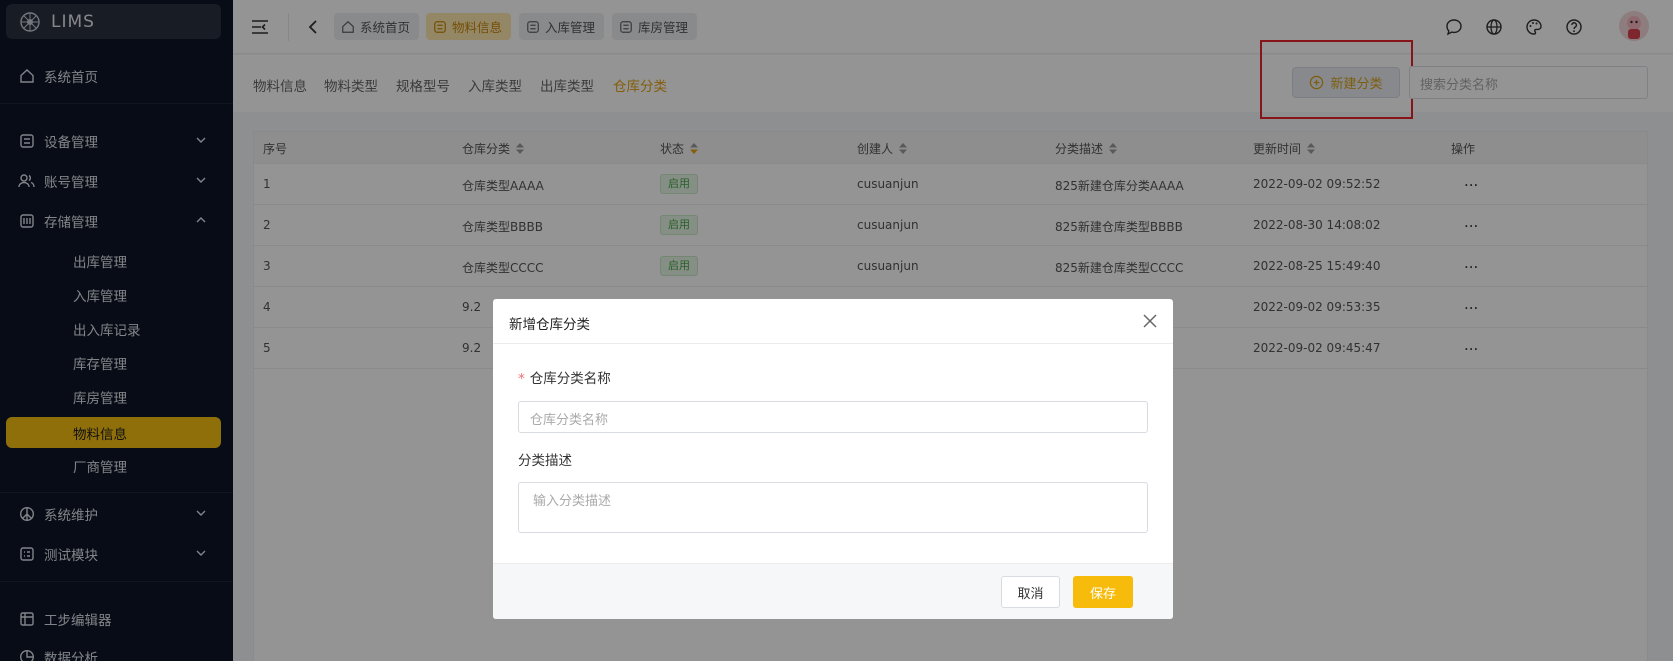 This screenshot has height=661, width=1673. What do you see at coordinates (521, 379) in the screenshot?
I see `required-mark: *` at bounding box center [521, 379].